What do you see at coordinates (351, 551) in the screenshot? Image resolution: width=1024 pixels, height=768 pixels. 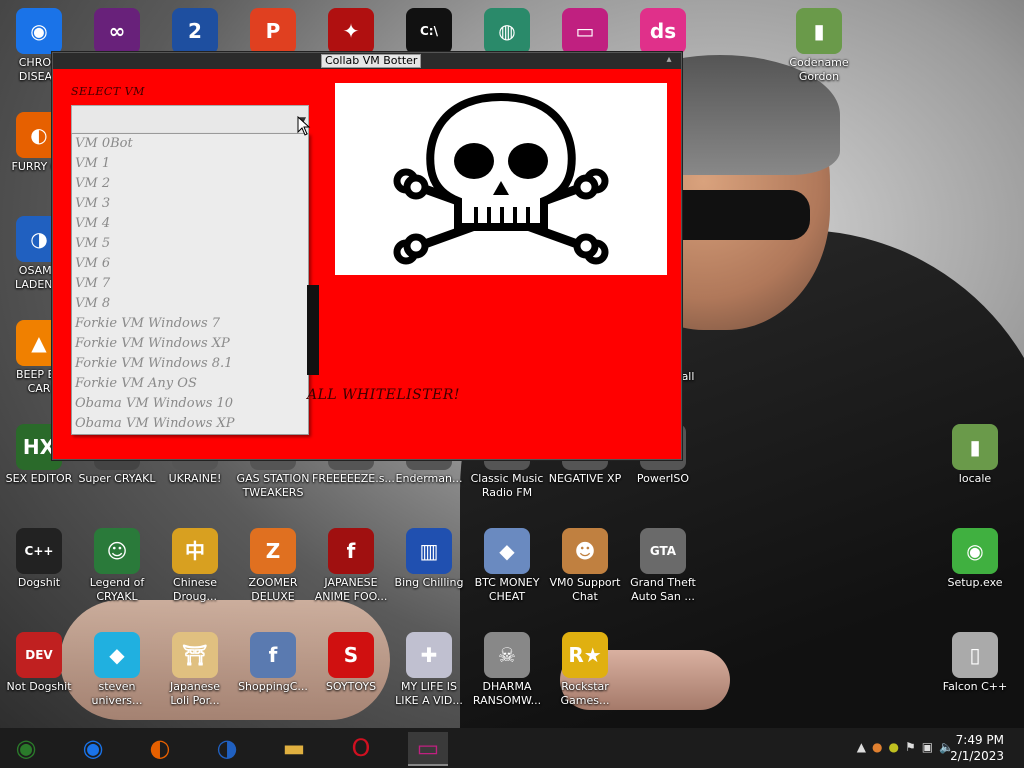 I see `flash-icon: f` at bounding box center [351, 551].